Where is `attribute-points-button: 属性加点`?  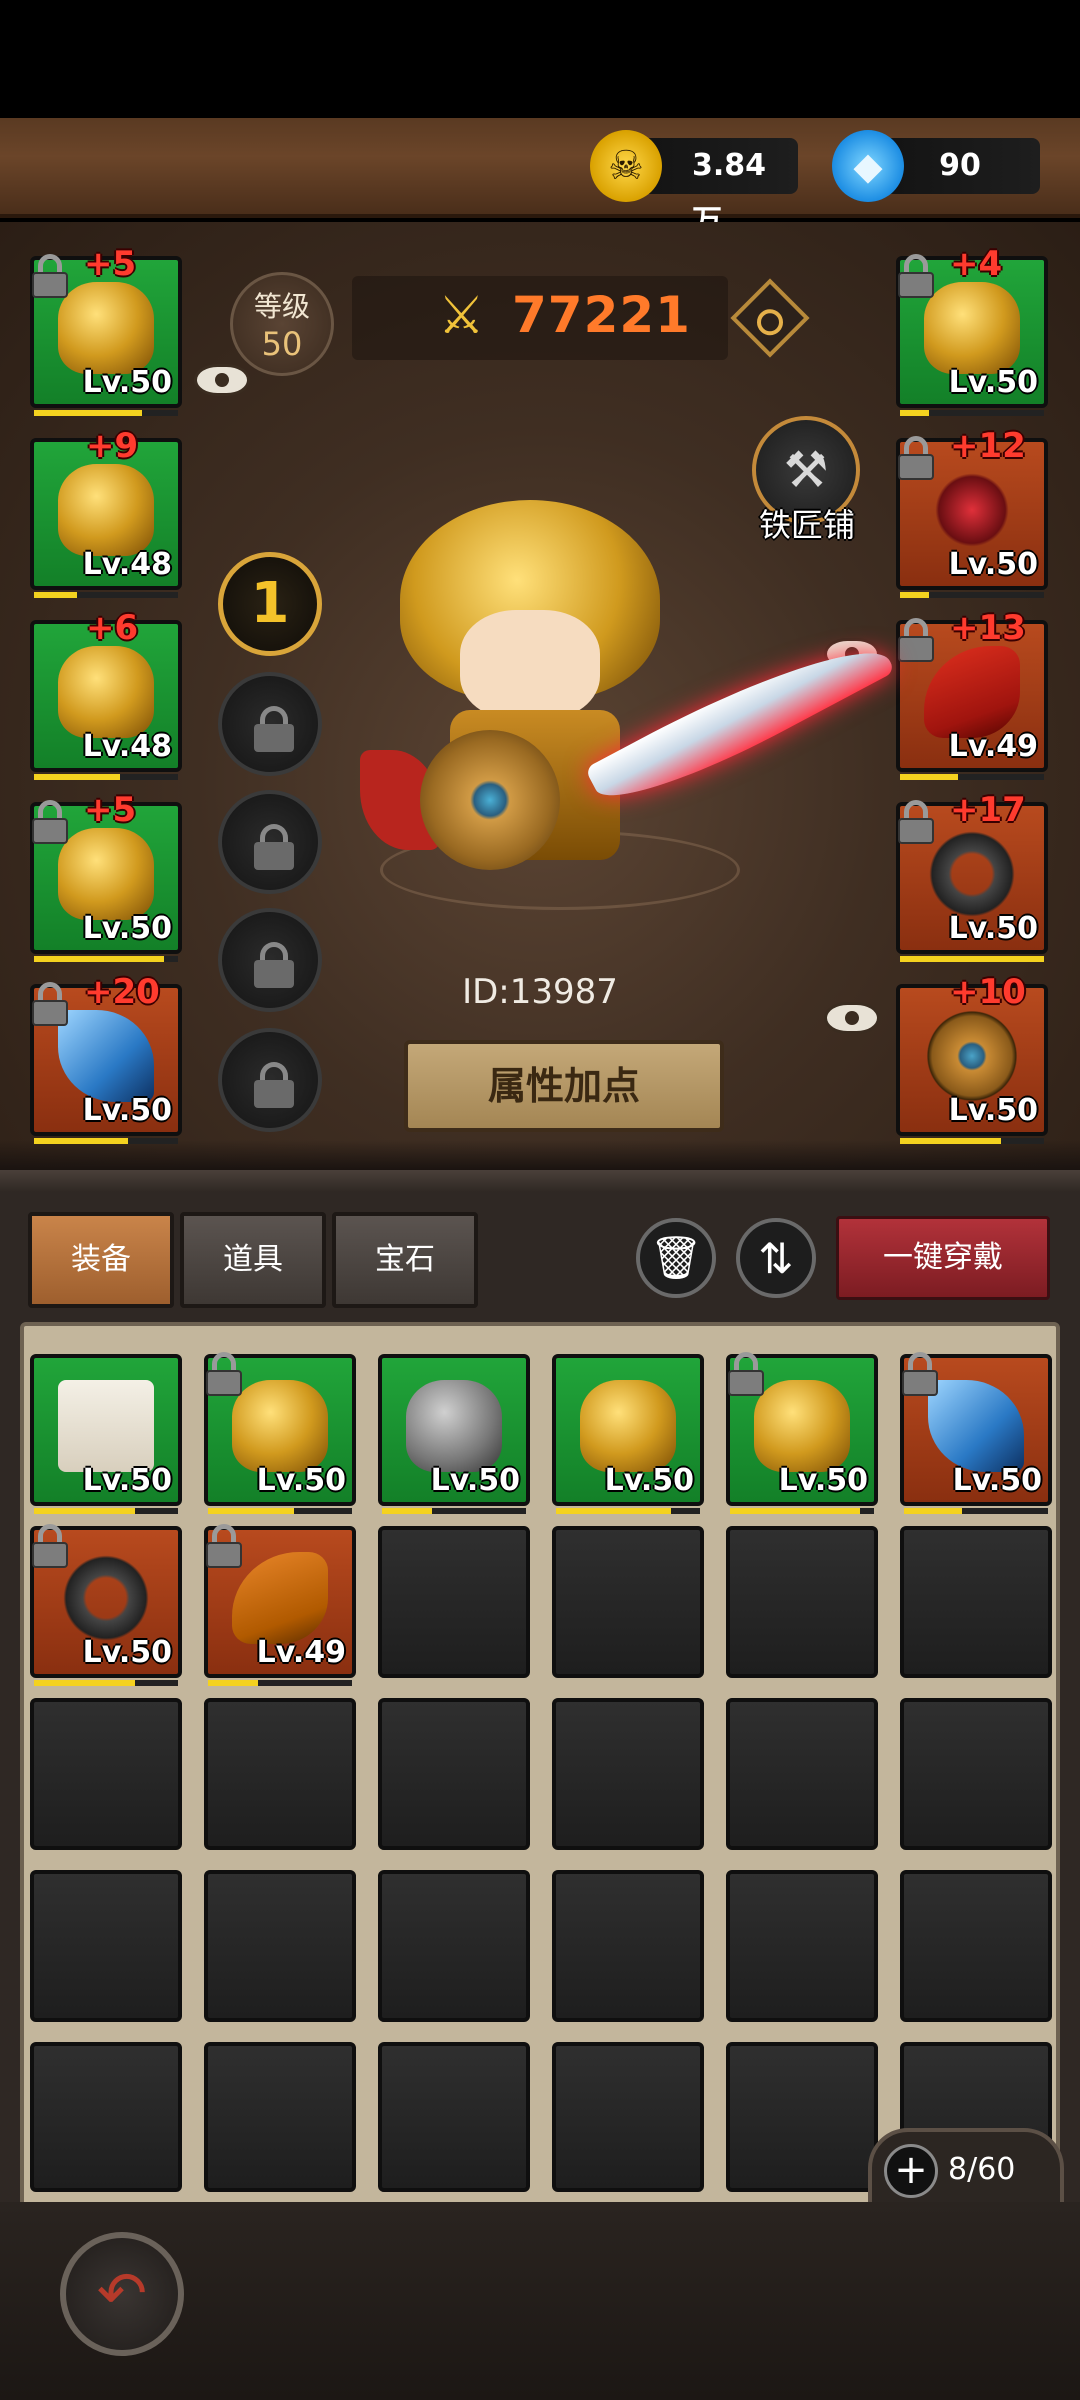
attribute-points-button: 属性加点 is located at coordinates (564, 1086).